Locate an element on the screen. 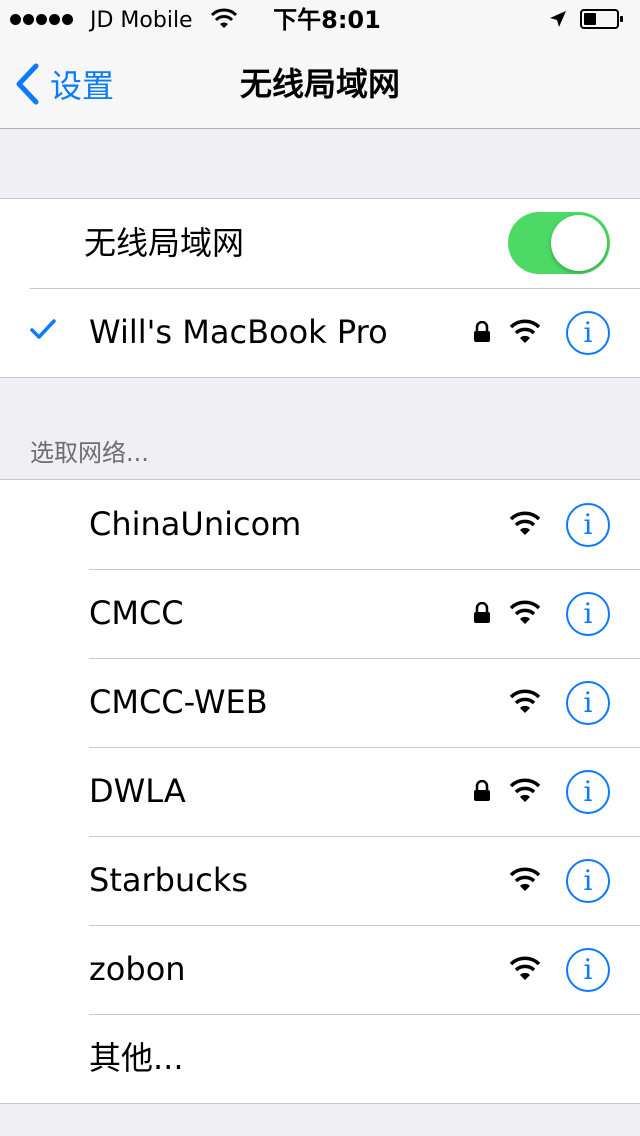  network-row: DWLA i is located at coordinates (320, 792).